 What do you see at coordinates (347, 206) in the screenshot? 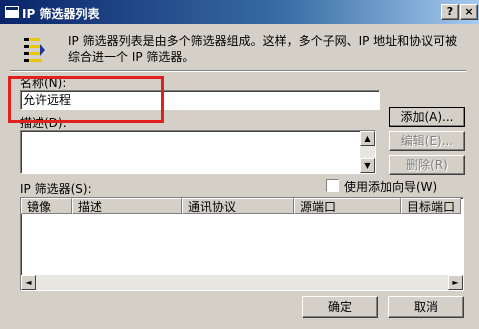
I see `column-source-port: 源端口` at bounding box center [347, 206].